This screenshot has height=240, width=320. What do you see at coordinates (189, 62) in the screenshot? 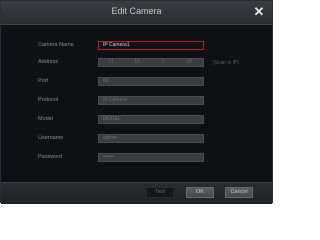
I see `ip-segment-4: 93` at bounding box center [189, 62].